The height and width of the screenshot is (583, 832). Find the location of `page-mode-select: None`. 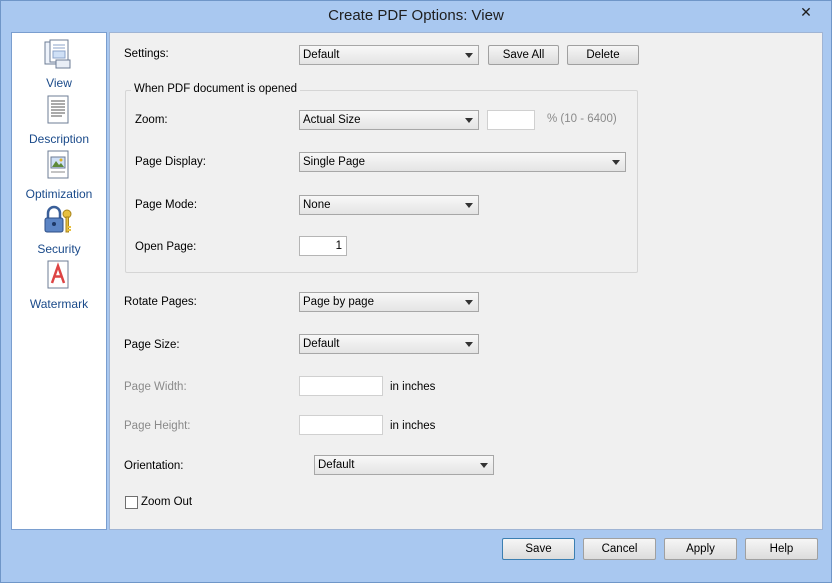

page-mode-select: None is located at coordinates (389, 205).